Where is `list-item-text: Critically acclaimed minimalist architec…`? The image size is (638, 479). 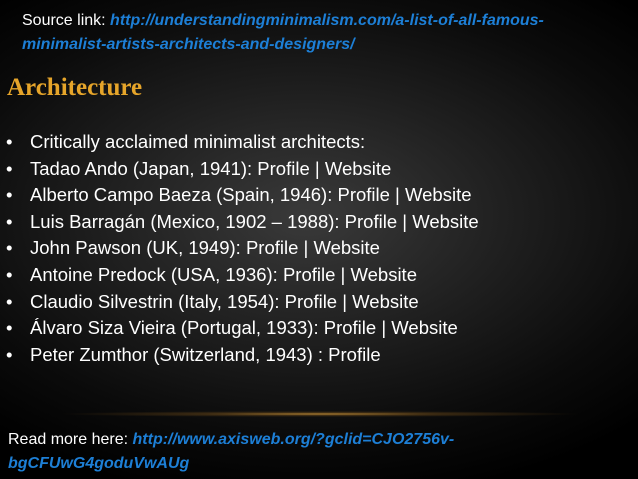 list-item-text: Critically acclaimed minimalist architec… is located at coordinates (198, 141).